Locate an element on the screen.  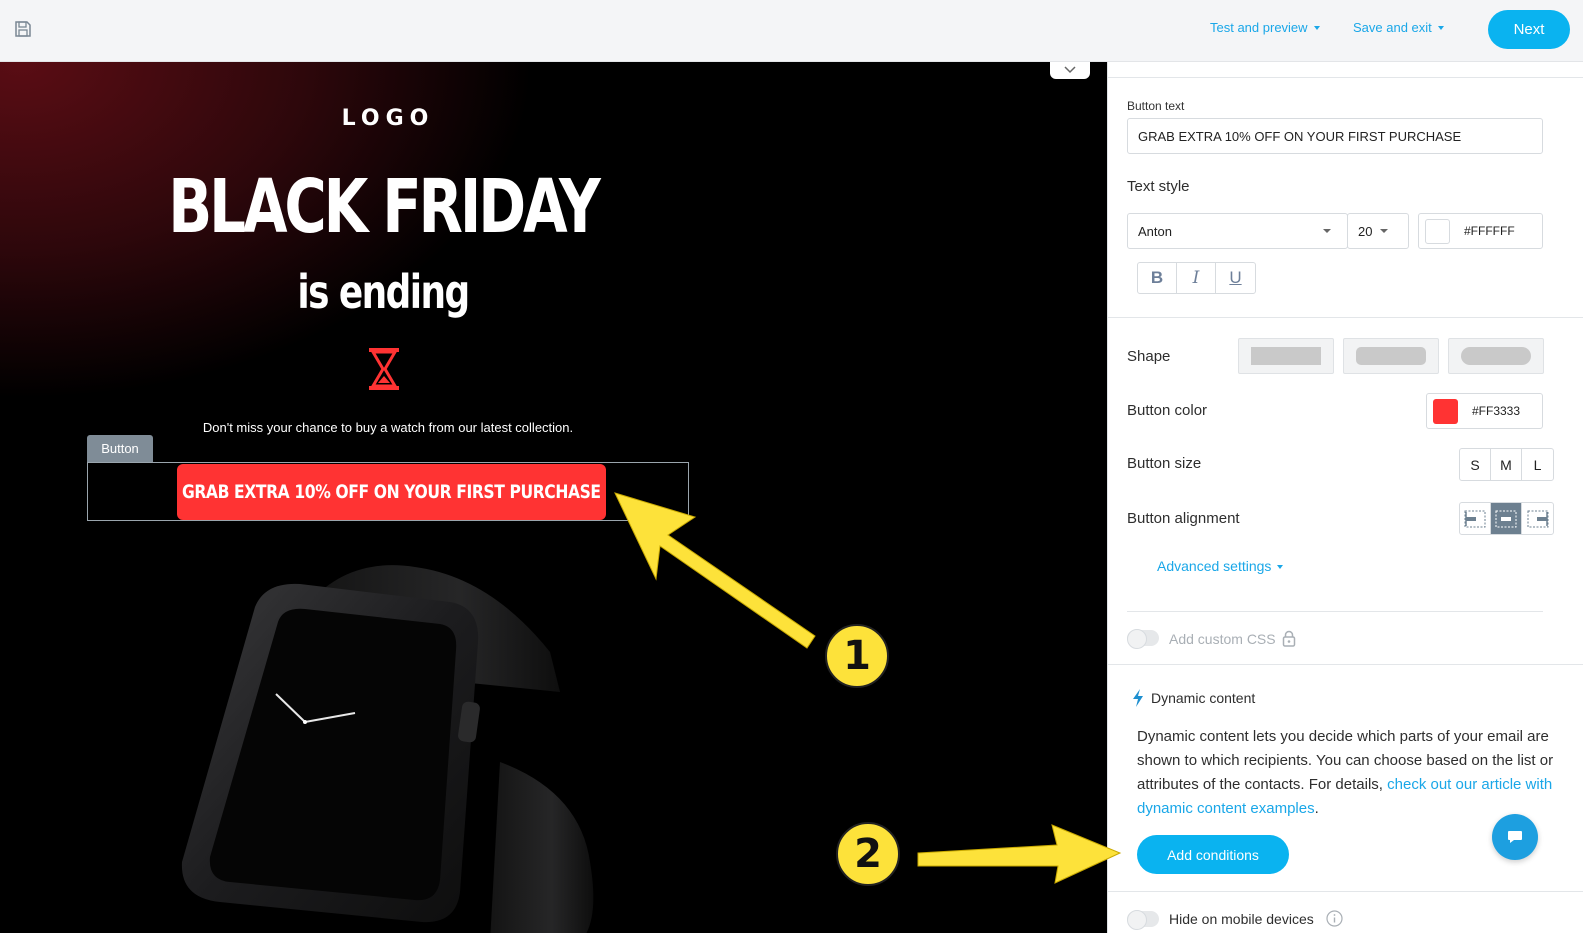
test-and-preview-label: Test and preview is located at coordinates (1259, 27).